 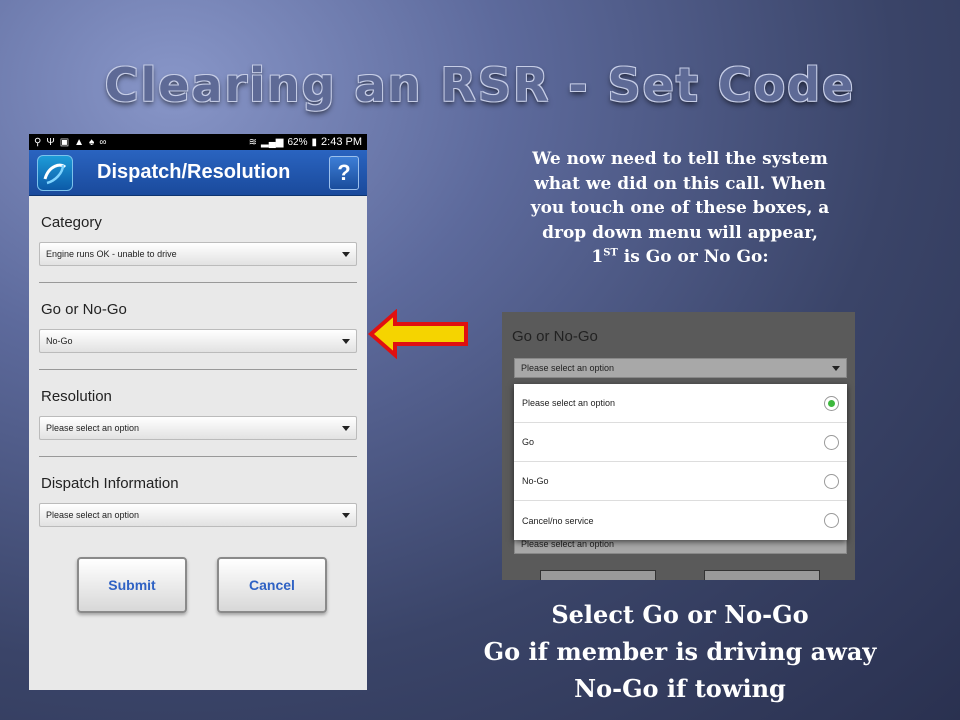 I want to click on voicemail-icon: ∞, so click(x=103, y=142).